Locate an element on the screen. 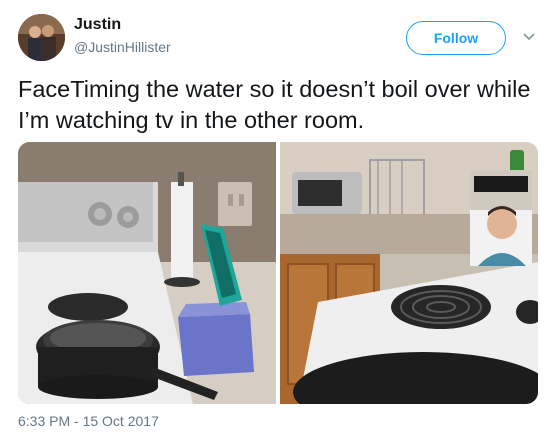 The image size is (558, 440). avatar-photo-icon is located at coordinates (41, 37).